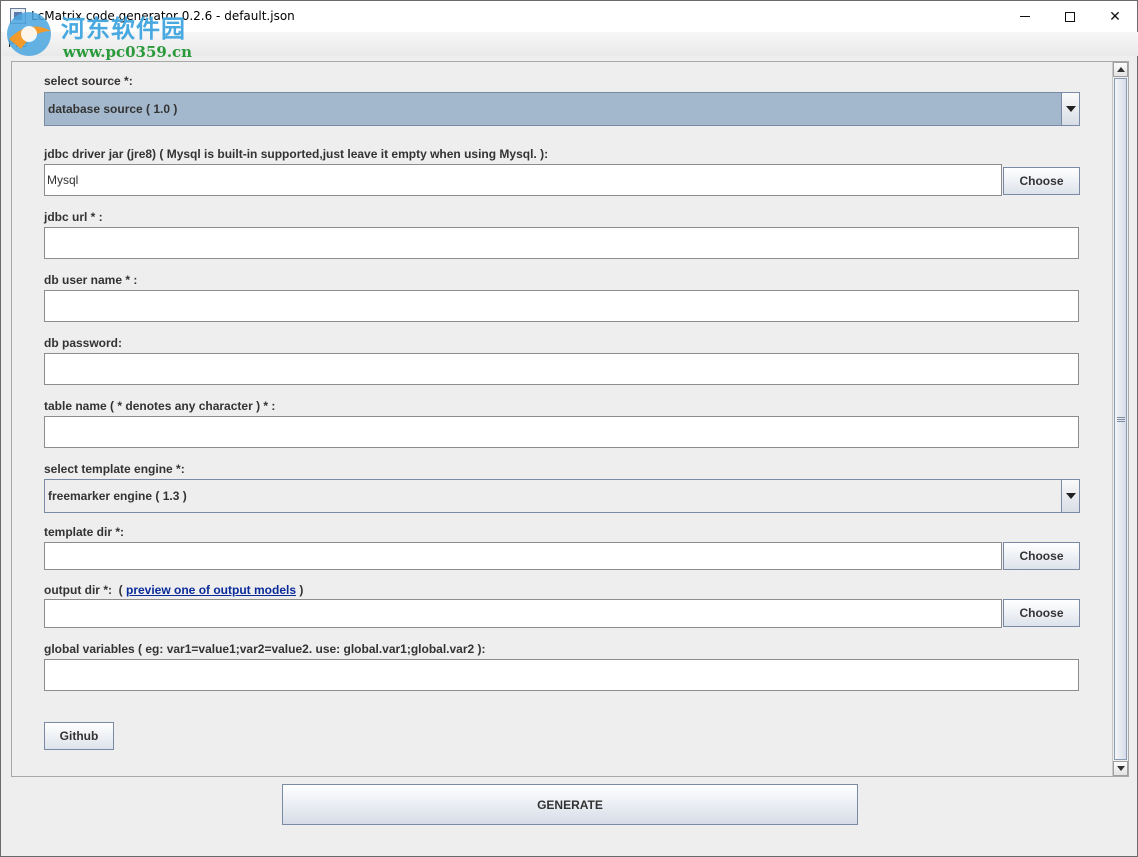  I want to click on db-password-field, so click(561, 369).